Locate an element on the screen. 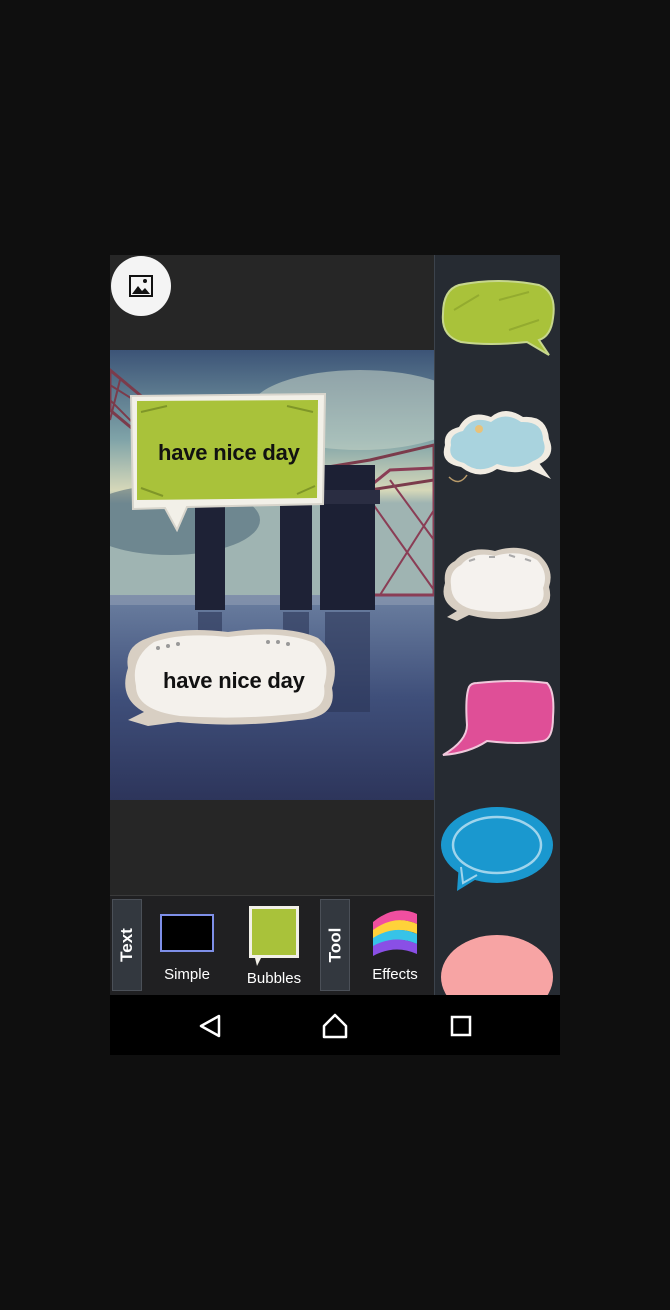 The width and height of the screenshot is (670, 1310). sticker-blue-oval-bubble is located at coordinates (498, 850).